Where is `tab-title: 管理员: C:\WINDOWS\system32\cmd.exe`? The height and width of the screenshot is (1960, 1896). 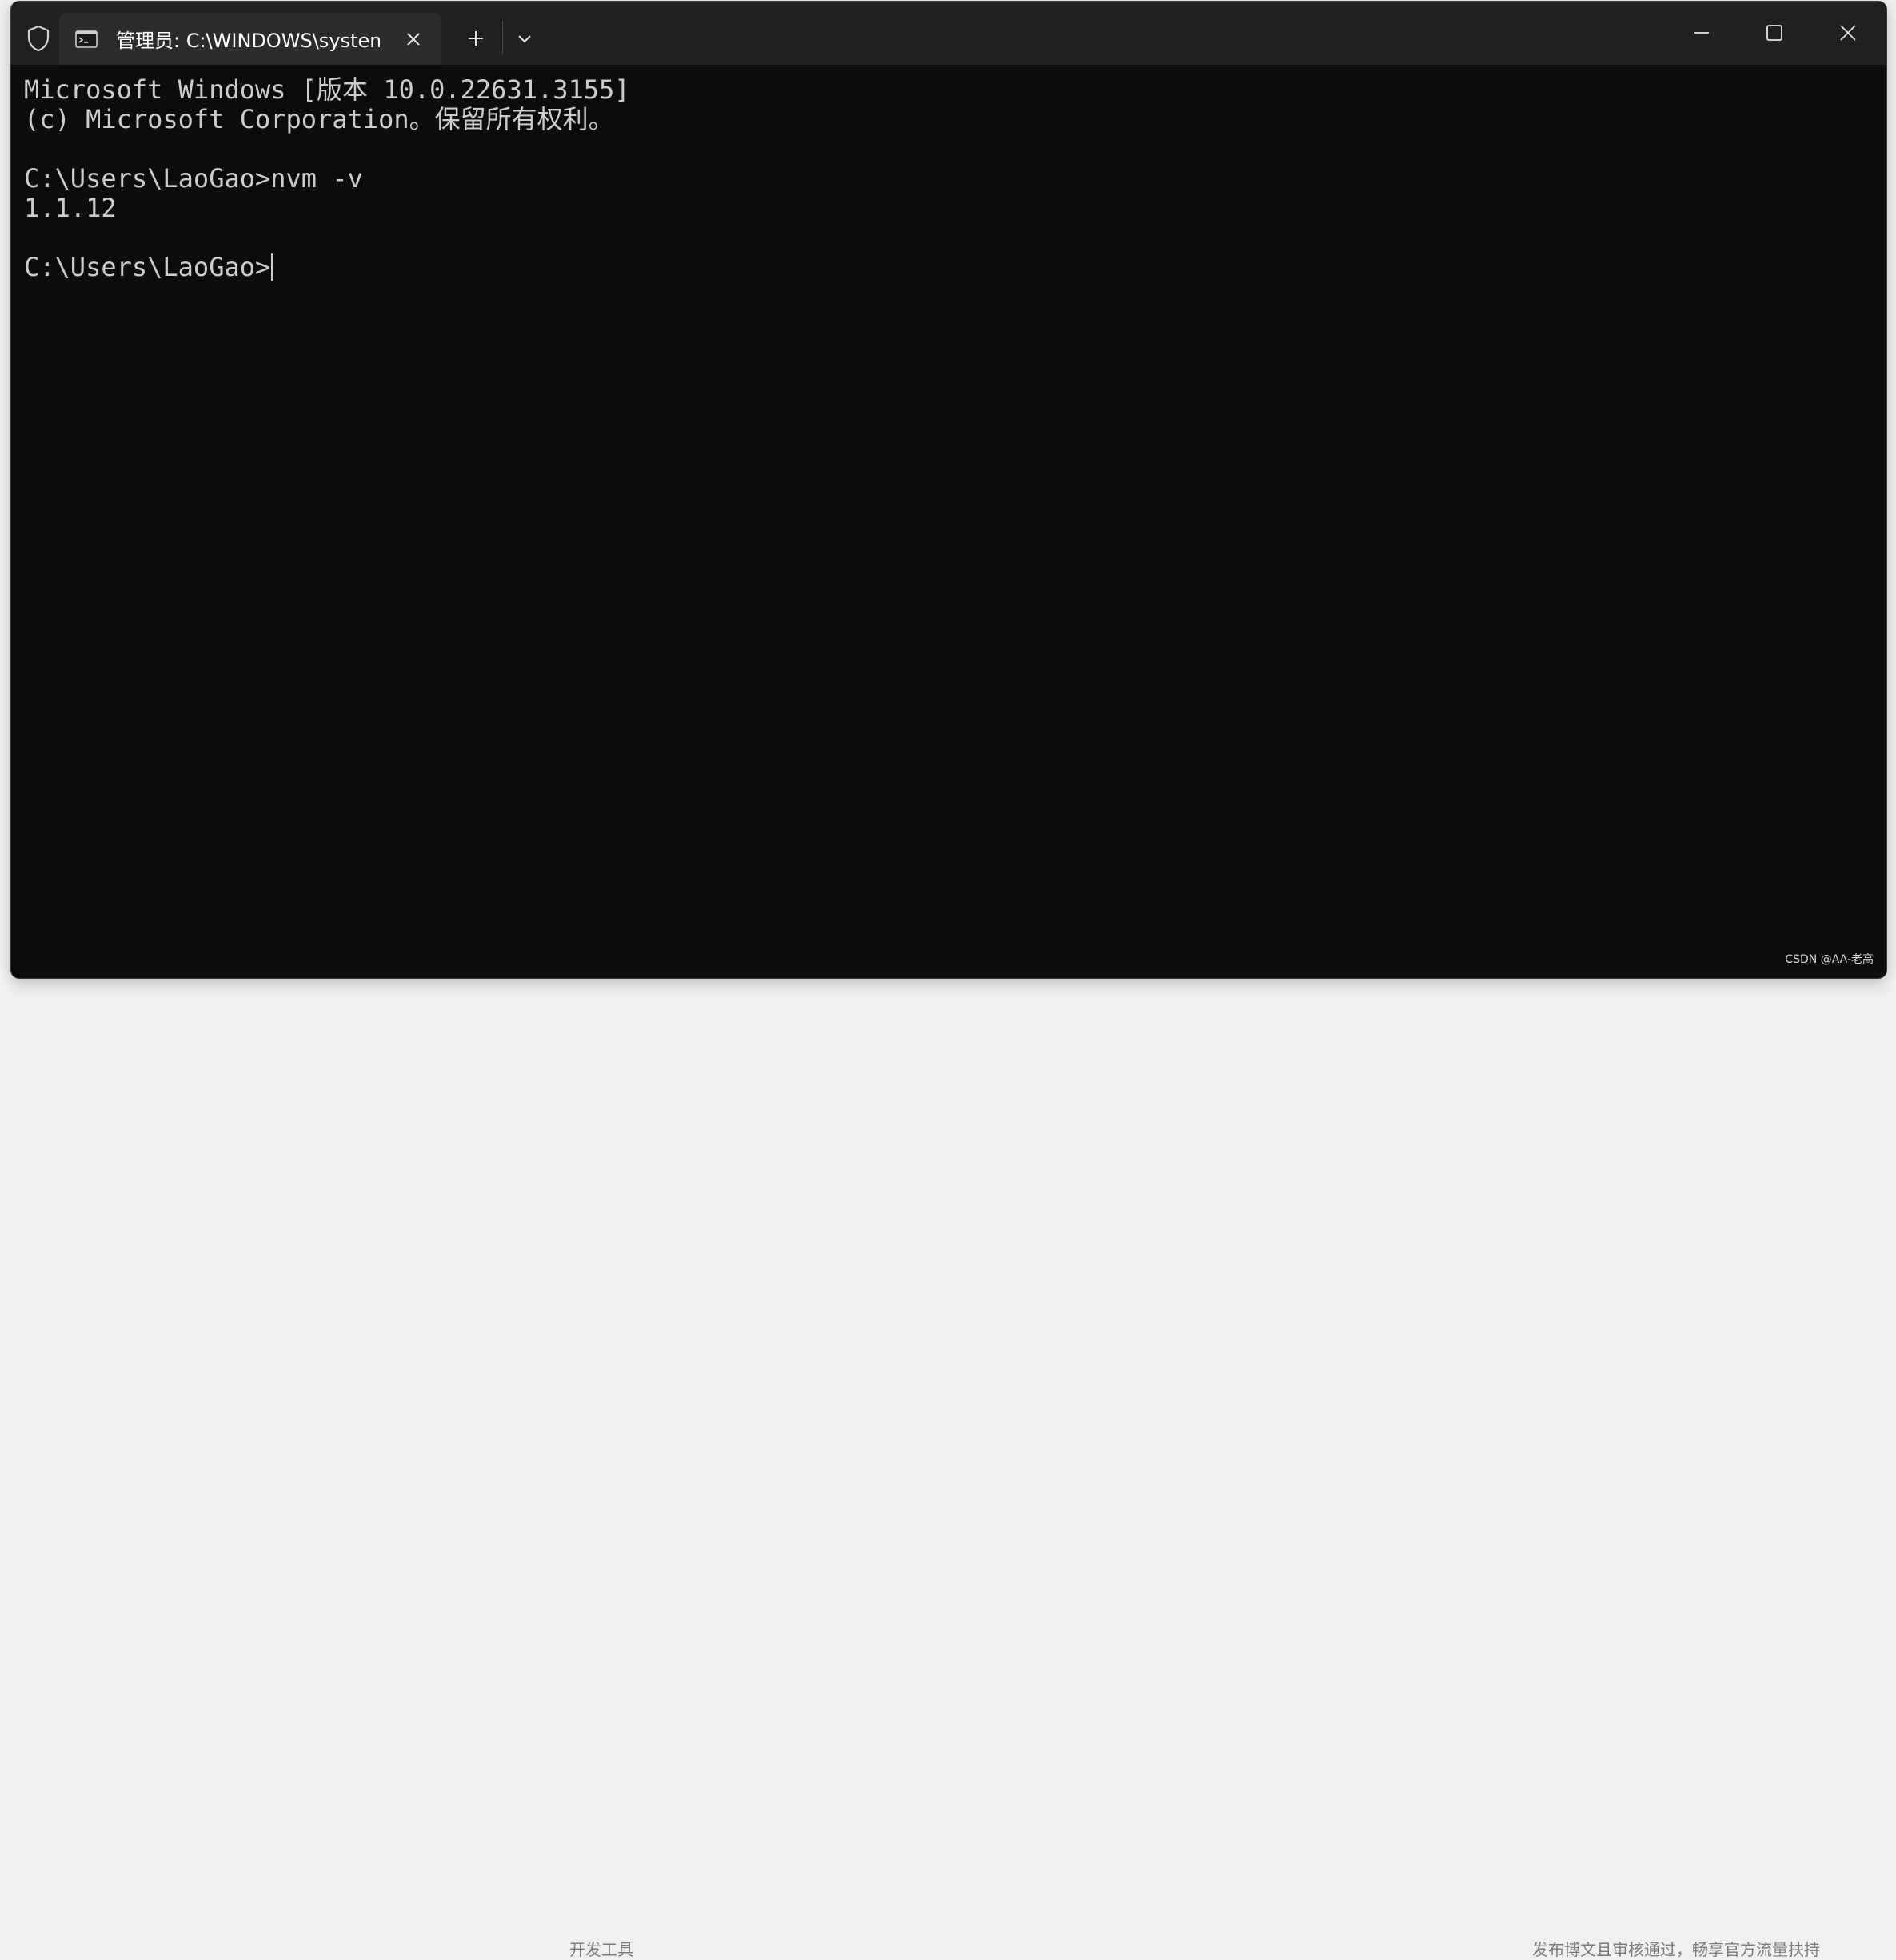 tab-title: 管理员: C:\WINDOWS\system32\cmd.exe is located at coordinates (248, 41).